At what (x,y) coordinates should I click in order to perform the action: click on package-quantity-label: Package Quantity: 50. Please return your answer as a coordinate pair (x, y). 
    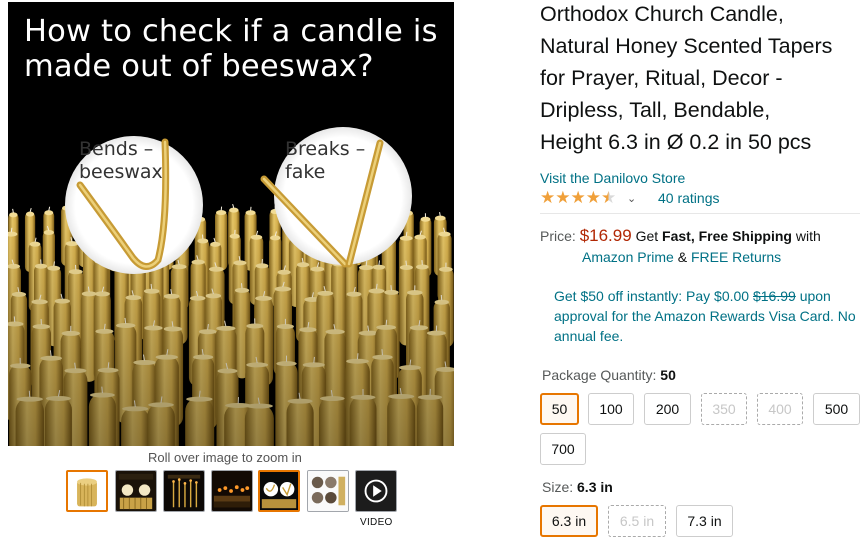
    Looking at the image, I should click on (609, 375).